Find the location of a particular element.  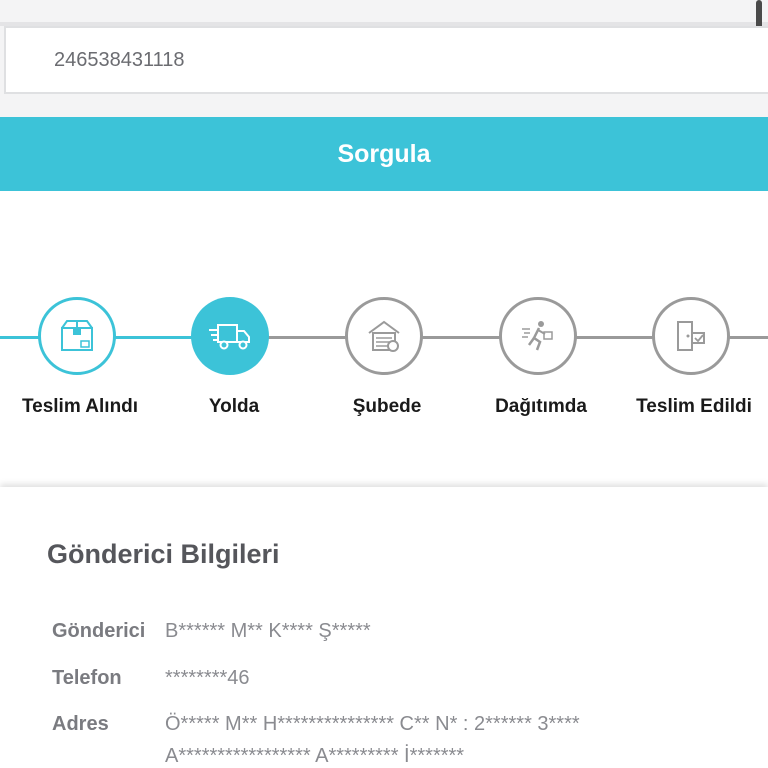

sender-info-title: Gönderici Bilgileri is located at coordinates (163, 554).